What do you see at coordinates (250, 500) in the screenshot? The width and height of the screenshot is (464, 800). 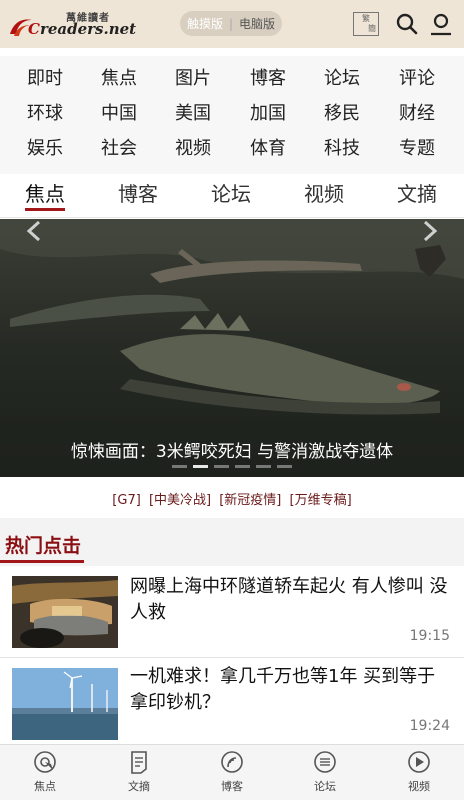 I see `topic-link-covid: [新冠疫情]` at bounding box center [250, 500].